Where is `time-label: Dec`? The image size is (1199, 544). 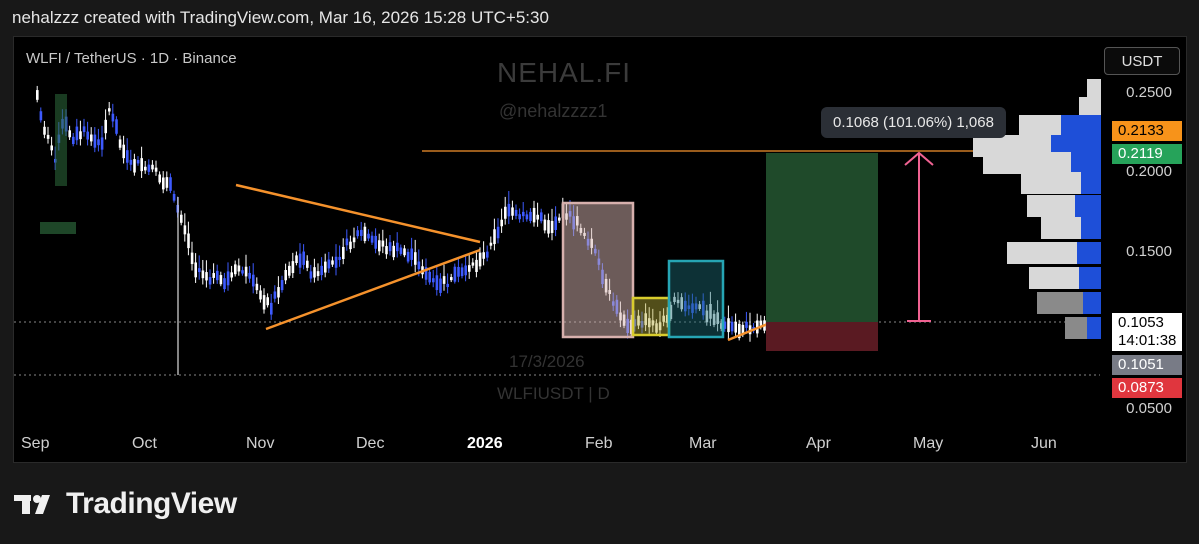 time-label: Dec is located at coordinates (370, 443).